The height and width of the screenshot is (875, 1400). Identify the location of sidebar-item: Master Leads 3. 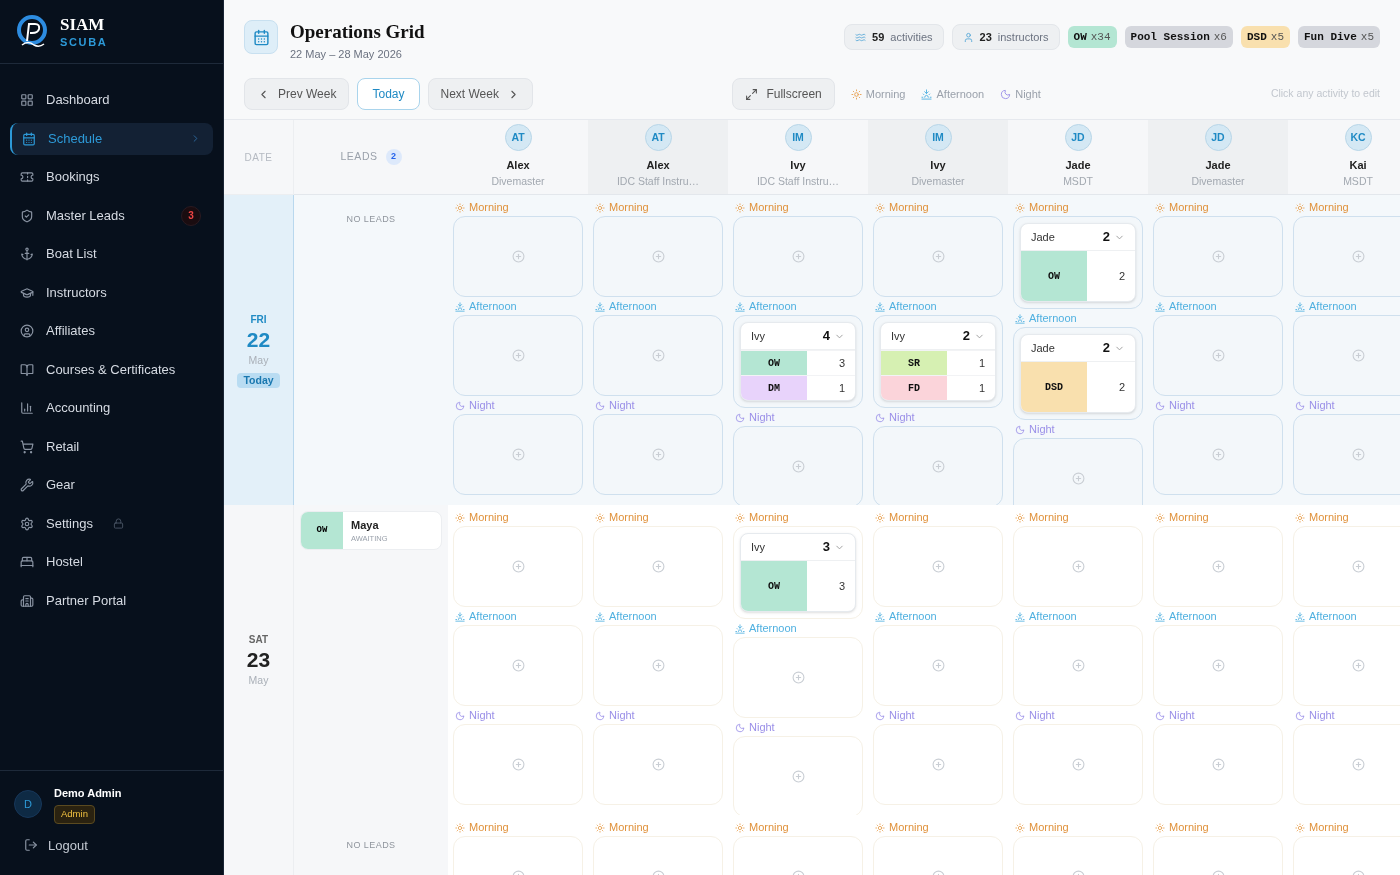
(111, 215).